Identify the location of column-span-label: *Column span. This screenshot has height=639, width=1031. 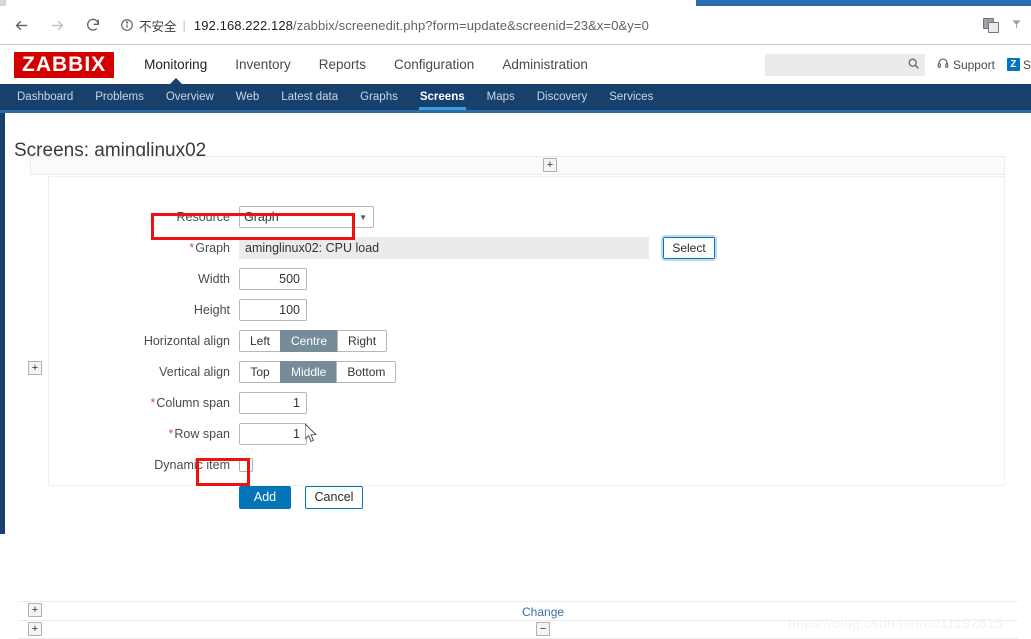
(144, 403).